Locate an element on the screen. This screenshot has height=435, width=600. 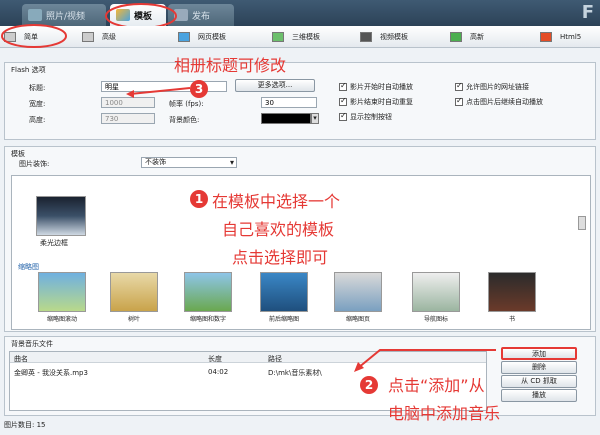
checkbox-label: 影片开始时自动播放 is located at coordinates (381, 87).